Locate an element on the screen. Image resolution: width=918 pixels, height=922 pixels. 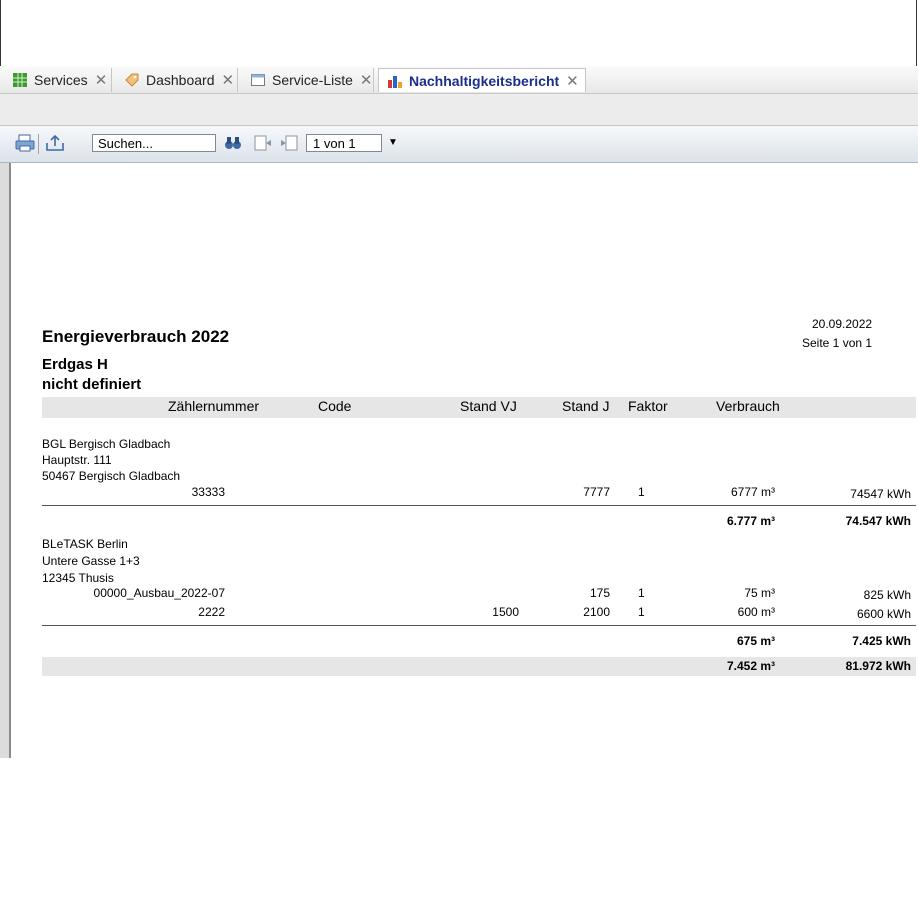
total-kwh: 81.972 kWh is located at coordinates (878, 666).